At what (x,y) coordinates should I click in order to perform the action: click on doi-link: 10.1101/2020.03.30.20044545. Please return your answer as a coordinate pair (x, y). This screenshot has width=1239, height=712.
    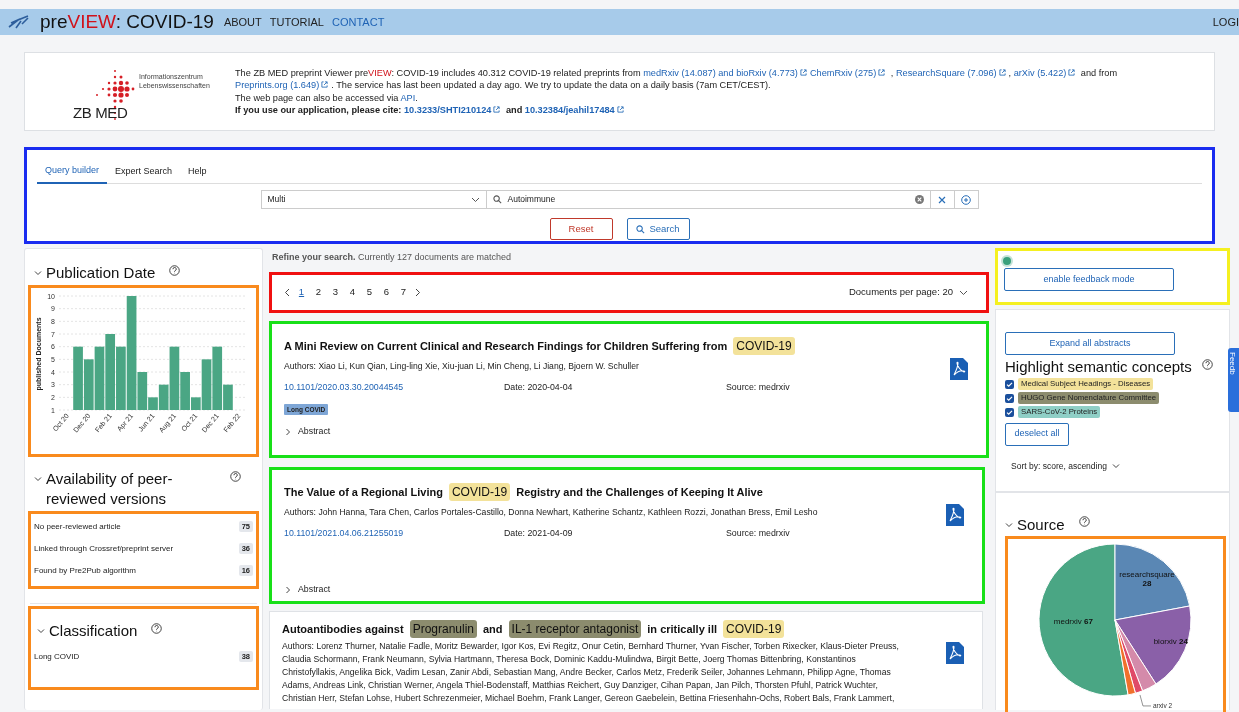
    Looking at the image, I should click on (394, 388).